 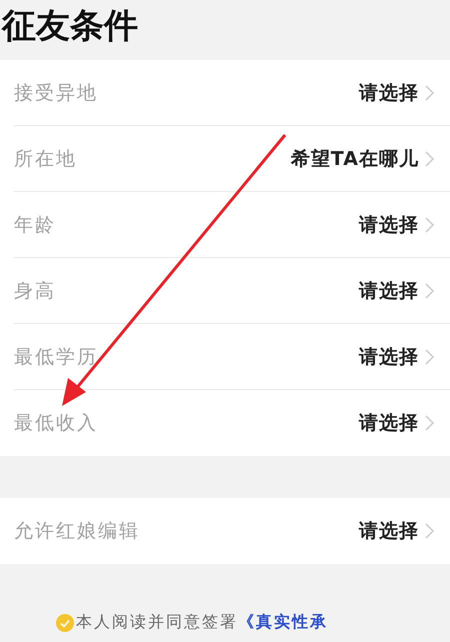 I want to click on option-label: 年龄, so click(x=35, y=225).